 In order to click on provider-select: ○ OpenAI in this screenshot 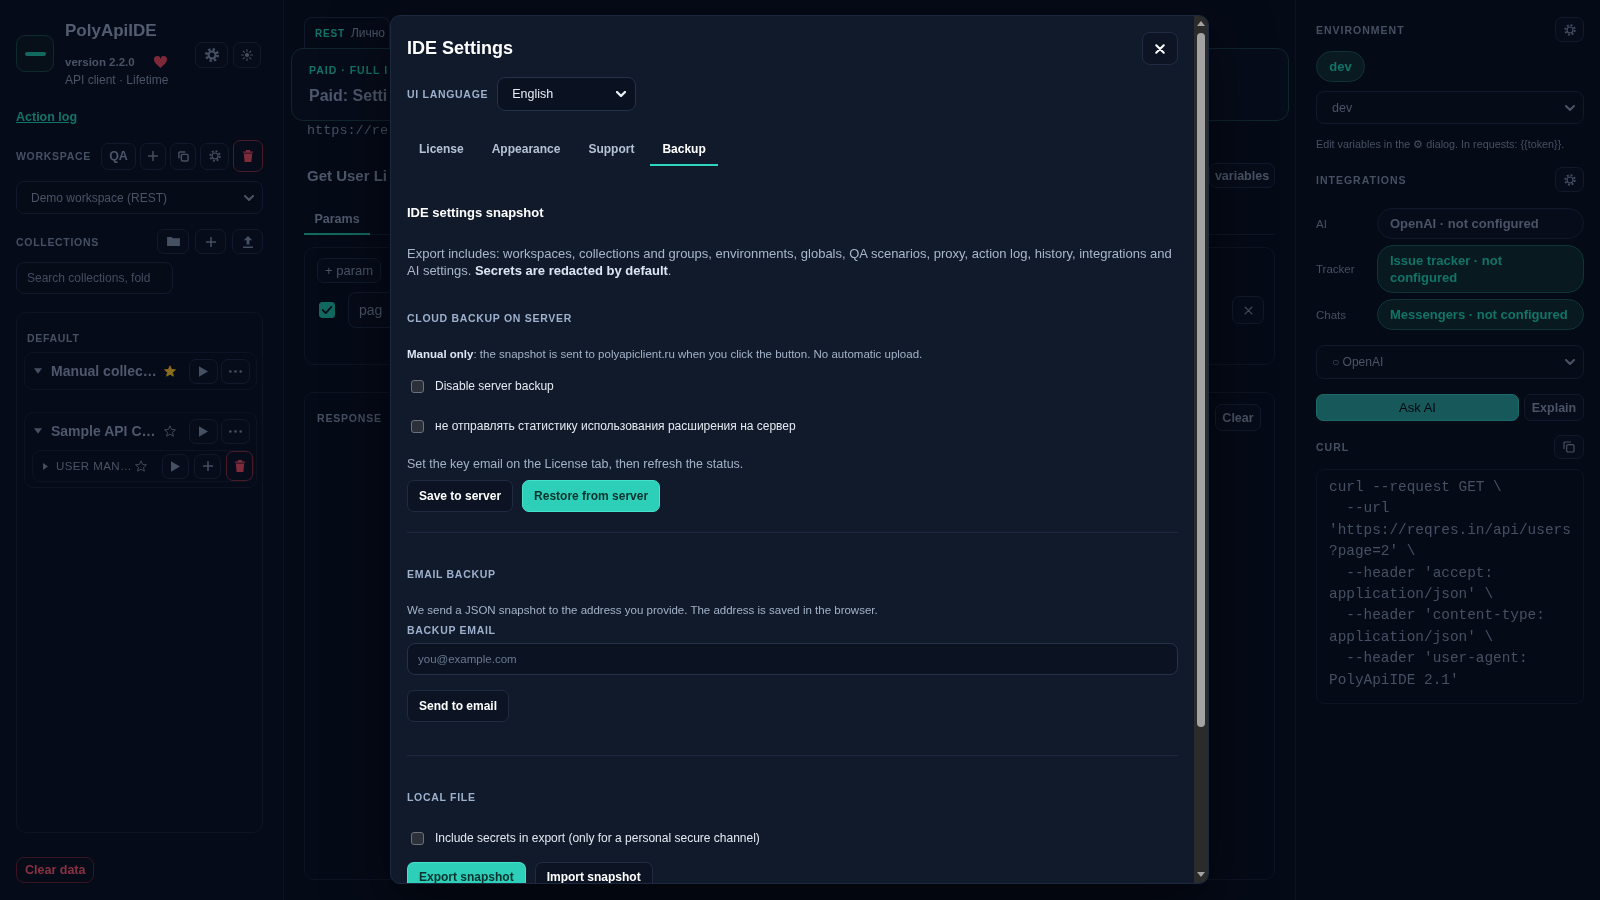, I will do `click(1450, 362)`.